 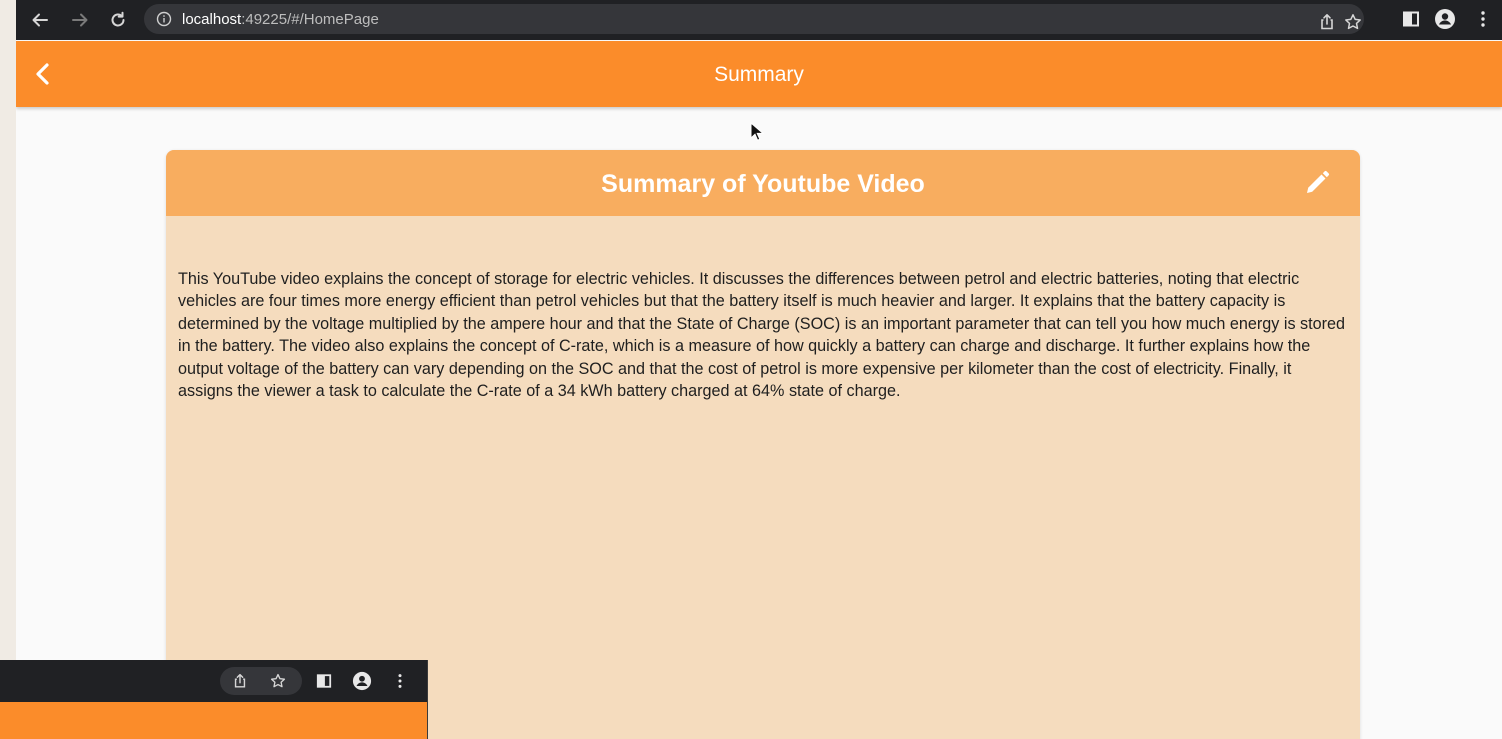 I want to click on url-path: :49225/#/HomePage, so click(x=310, y=19).